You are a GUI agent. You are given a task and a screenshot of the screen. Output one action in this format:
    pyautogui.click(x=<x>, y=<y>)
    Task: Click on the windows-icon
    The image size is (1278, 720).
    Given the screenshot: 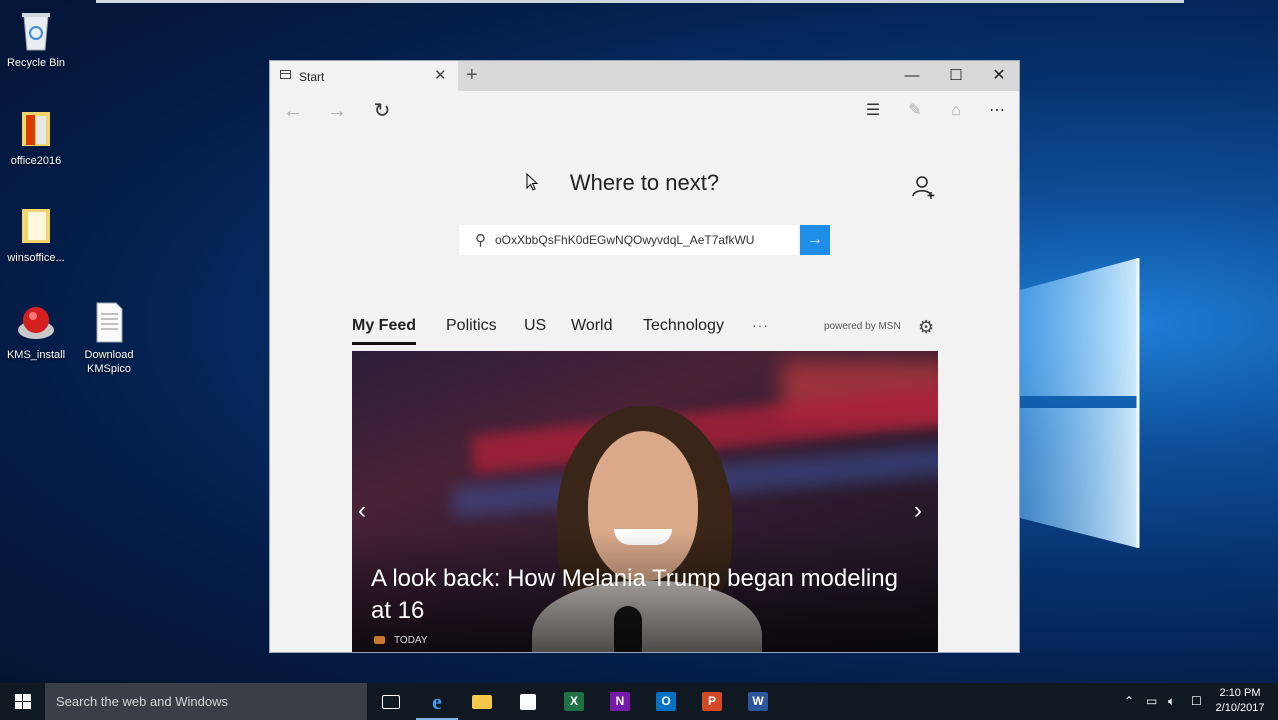 What is the action you would take?
    pyautogui.click(x=23, y=701)
    